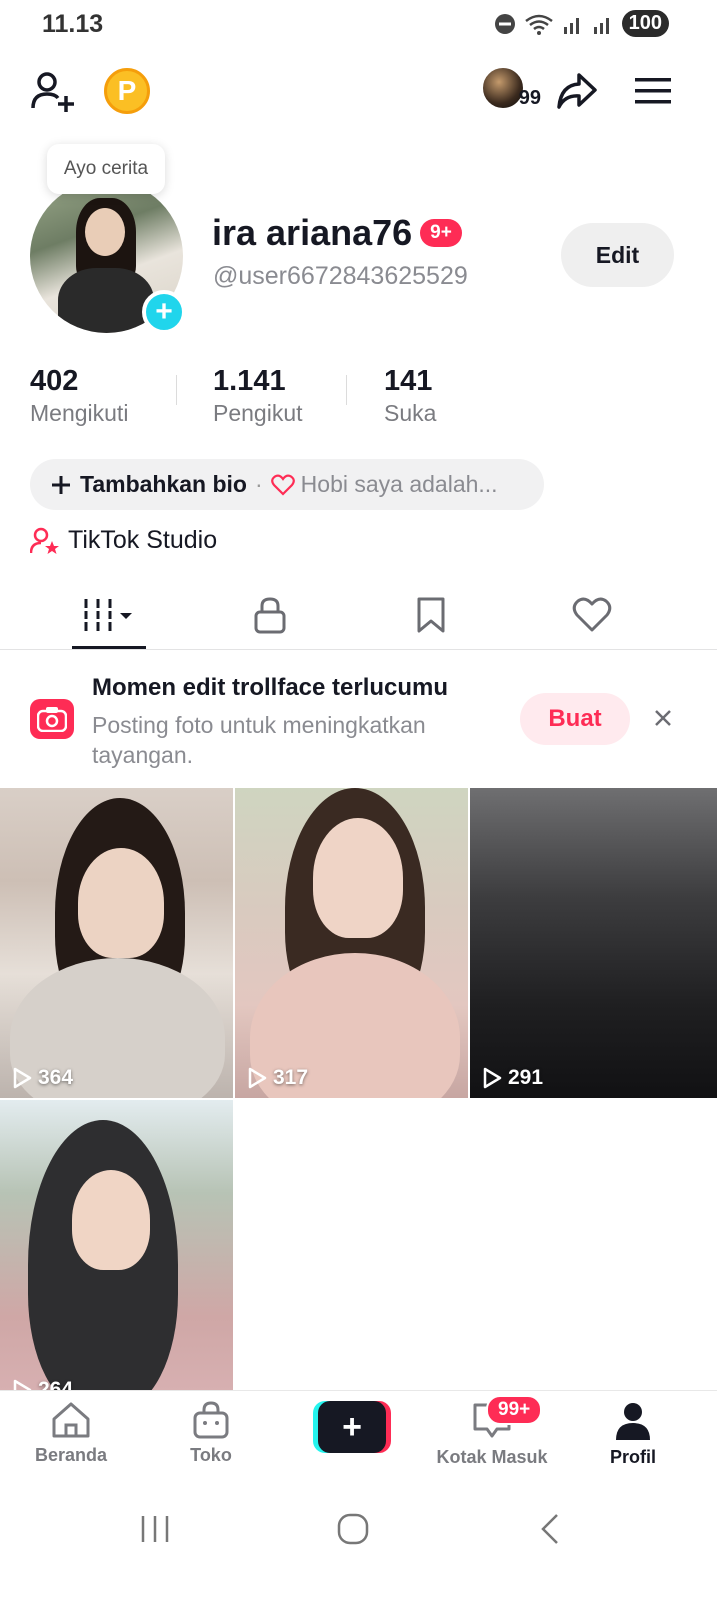 The height and width of the screenshot is (1600, 717). What do you see at coordinates (73, 24) in the screenshot?
I see `status-time: 11.13` at bounding box center [73, 24].